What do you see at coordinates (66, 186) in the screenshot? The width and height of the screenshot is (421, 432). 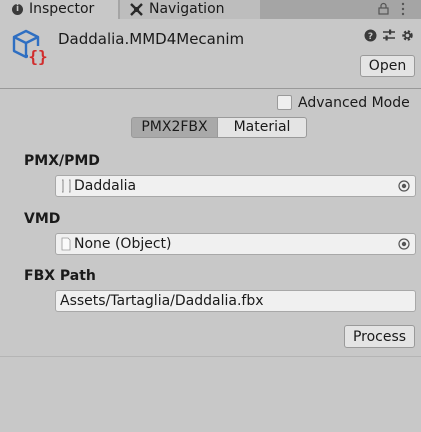 I see `asset-icon` at bounding box center [66, 186].